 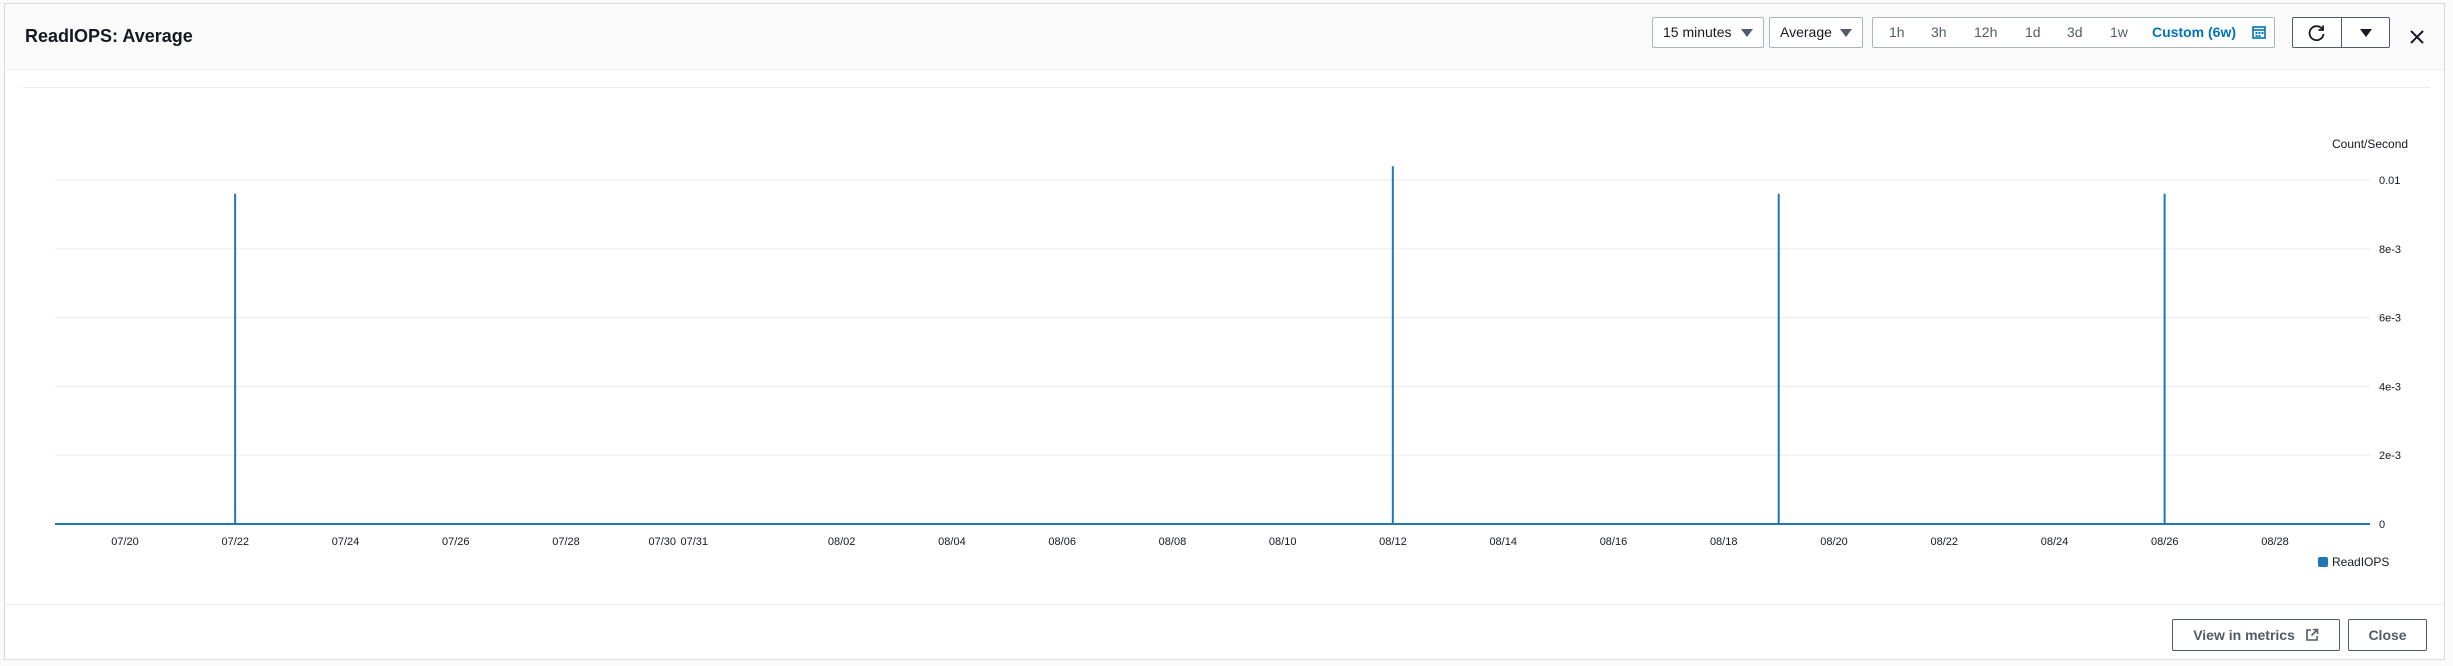 I want to click on x-tick-label: 08/28, so click(x=2275, y=542).